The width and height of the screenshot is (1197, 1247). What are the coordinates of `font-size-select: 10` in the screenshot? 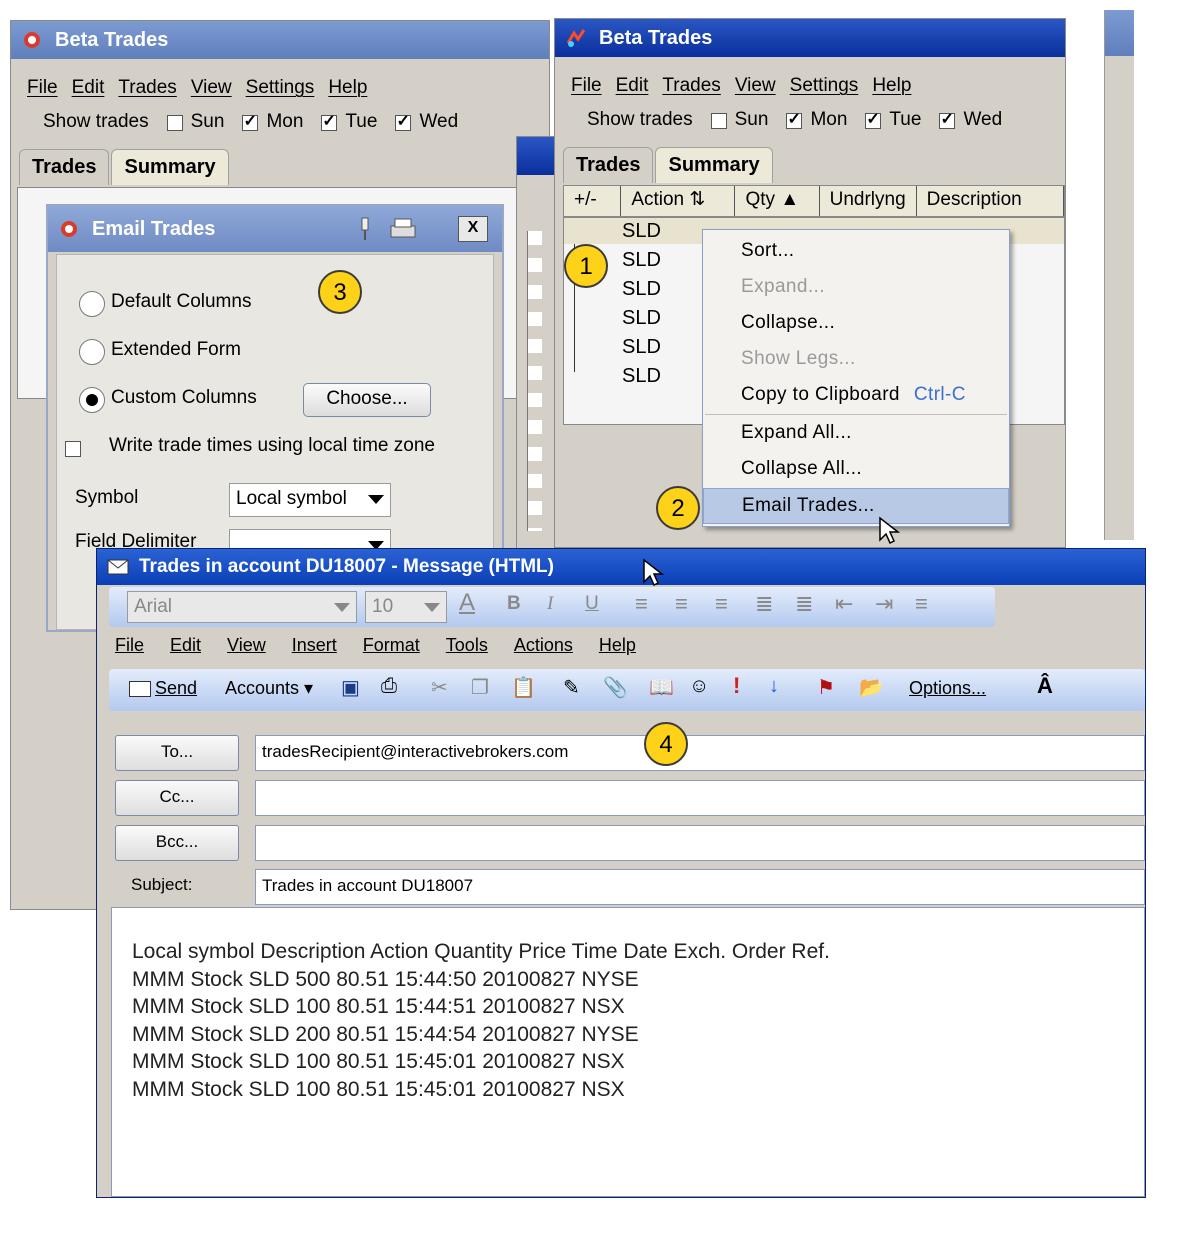 It's located at (406, 607).